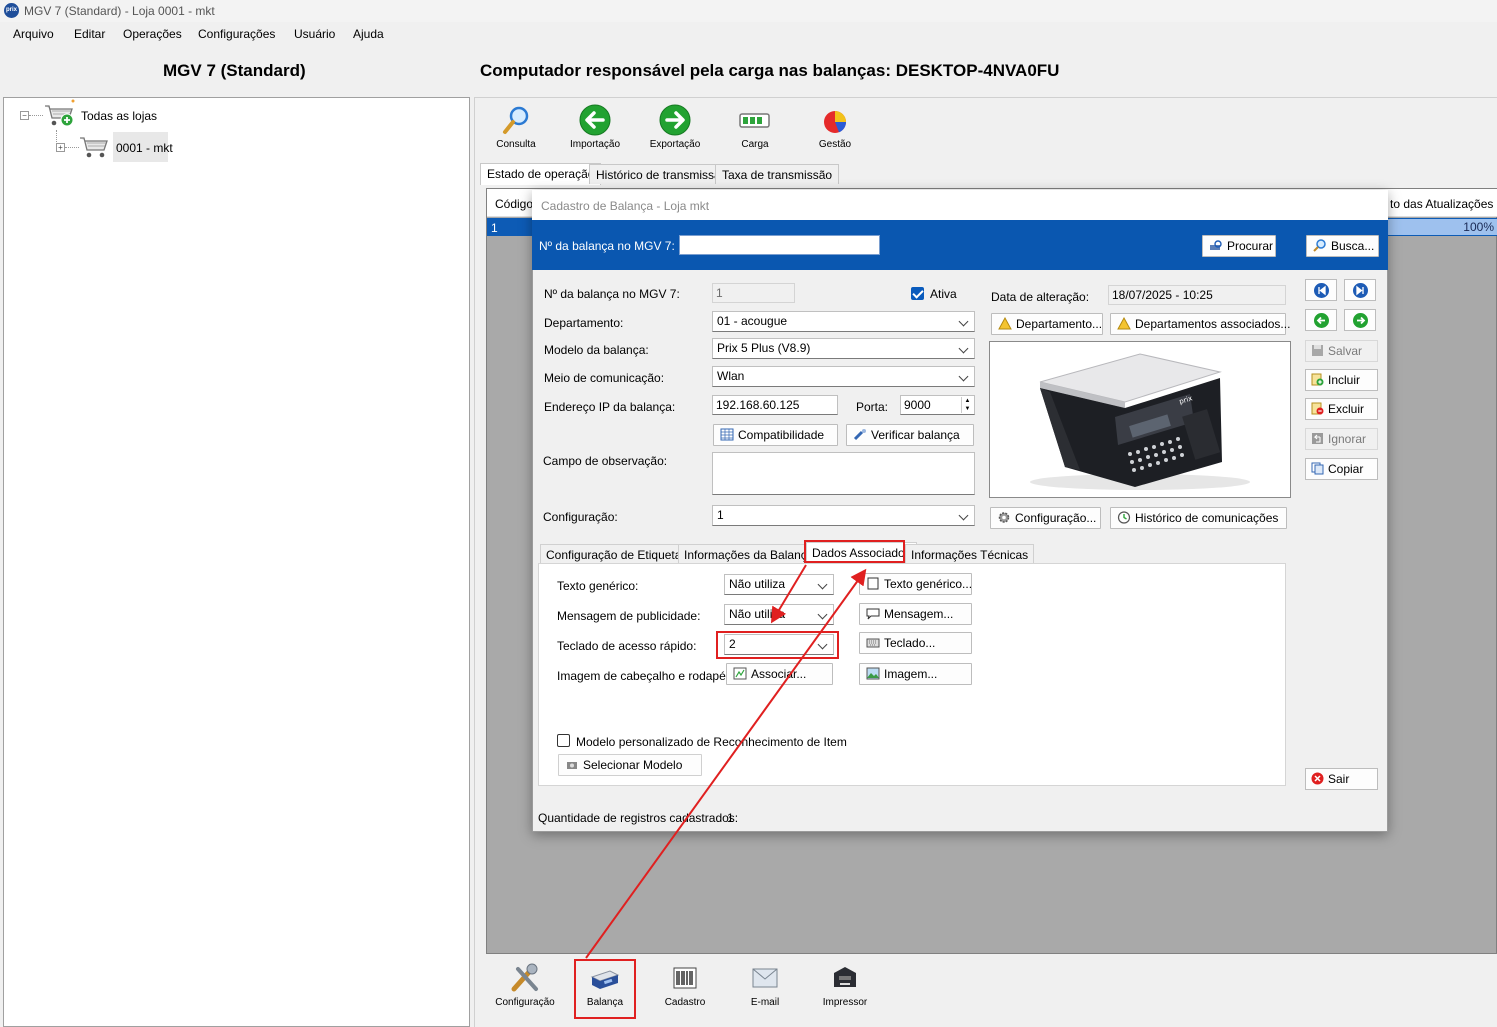  I want to click on incluir-button: Incluir, so click(1341, 380).